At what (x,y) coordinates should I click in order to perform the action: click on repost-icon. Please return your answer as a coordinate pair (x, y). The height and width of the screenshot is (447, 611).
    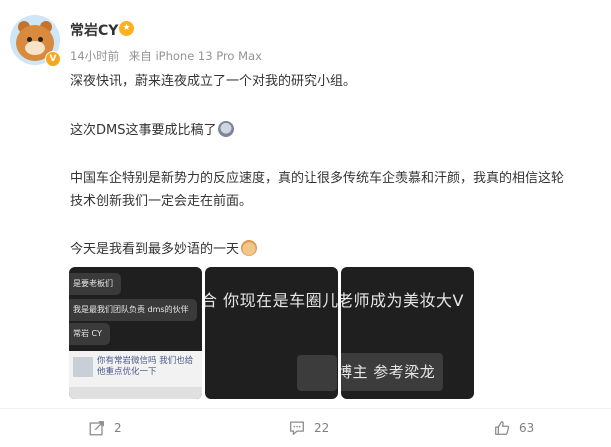
    Looking at the image, I should click on (96, 428).